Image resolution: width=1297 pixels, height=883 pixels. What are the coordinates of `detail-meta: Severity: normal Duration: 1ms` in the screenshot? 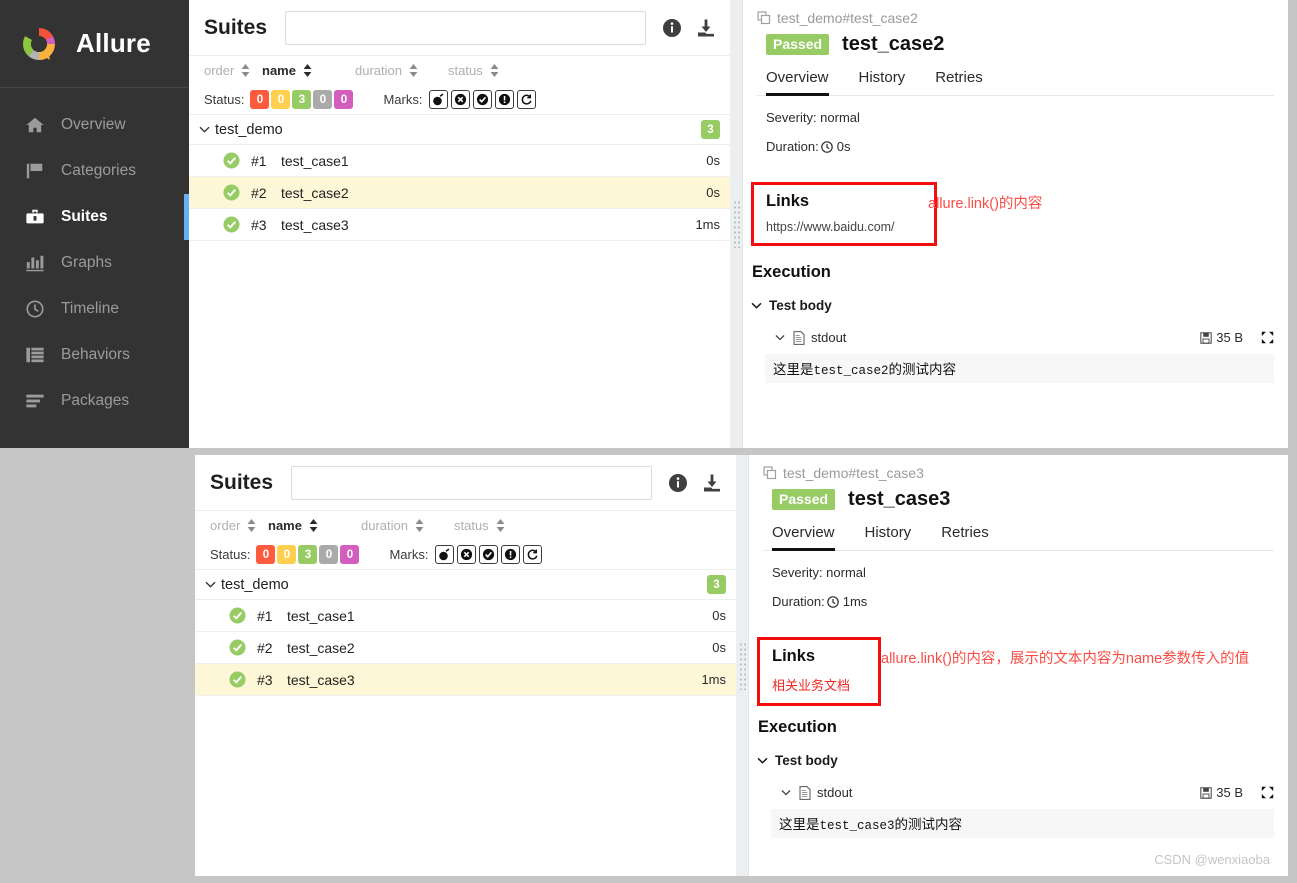 It's located at (1018, 587).